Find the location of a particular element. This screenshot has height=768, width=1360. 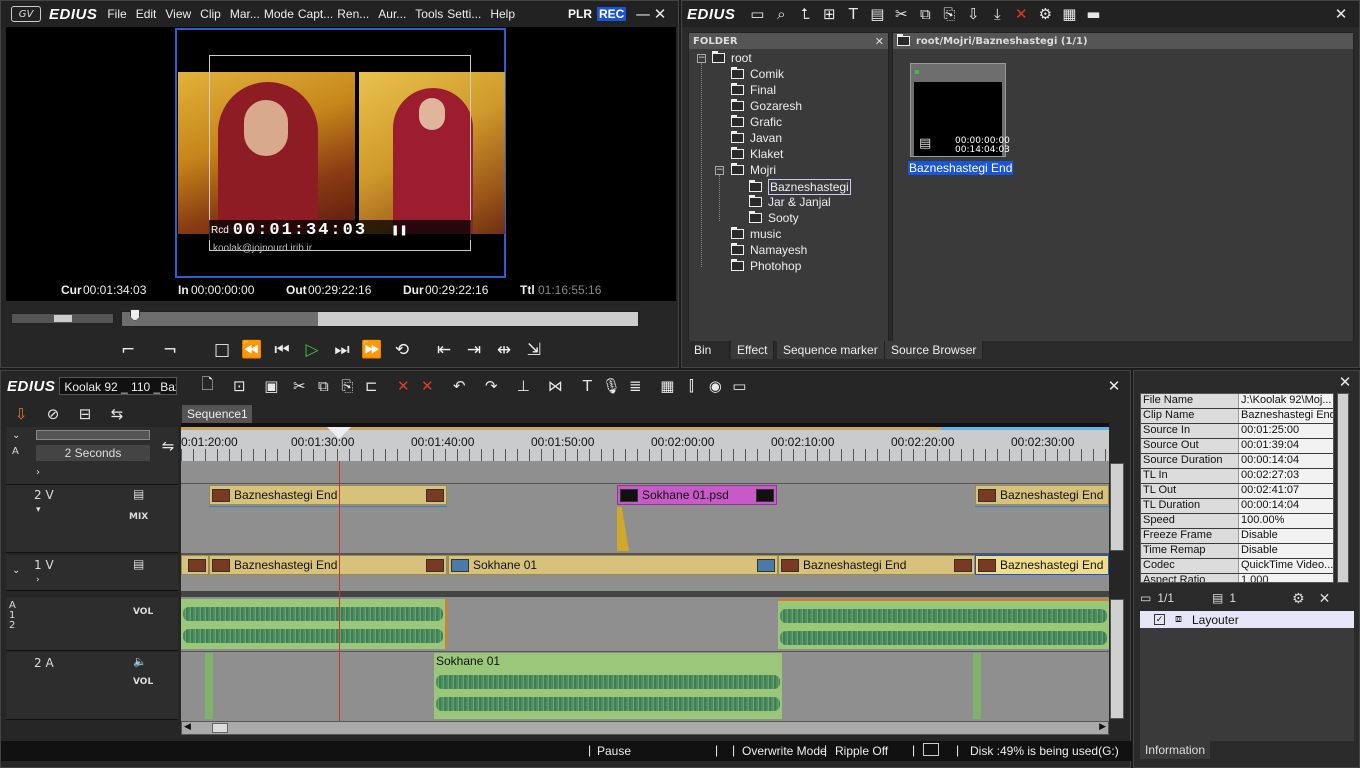

menu-tools: Tools is located at coordinates (429, 14).